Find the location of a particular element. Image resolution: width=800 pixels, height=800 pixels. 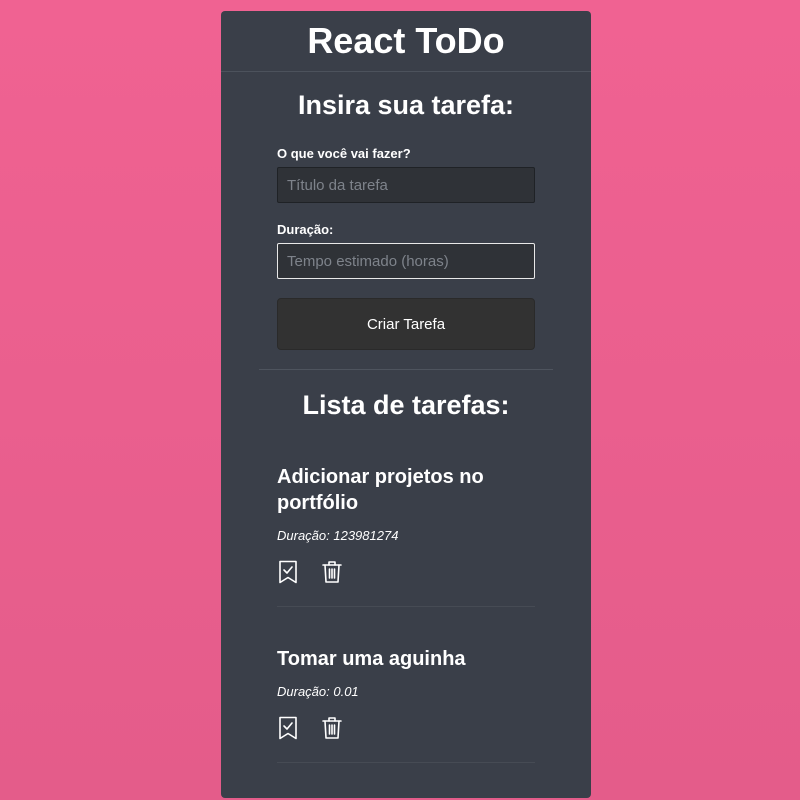

task-duration: Duração: 123981274 is located at coordinates (338, 535).